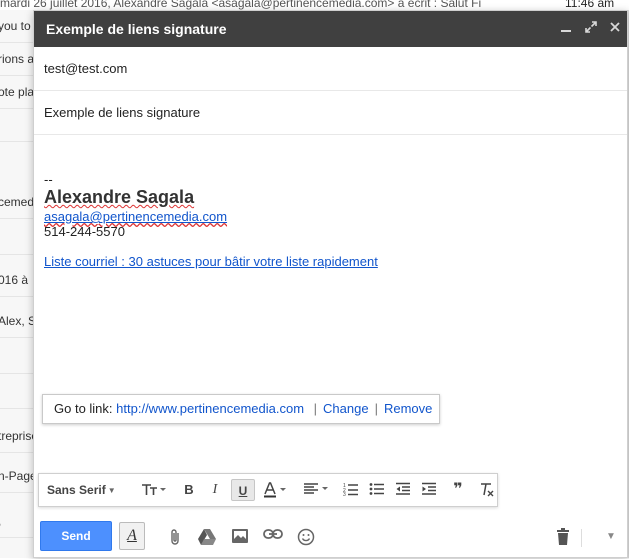 This screenshot has height=559, width=629. I want to click on insert-link-icon, so click(273, 537).